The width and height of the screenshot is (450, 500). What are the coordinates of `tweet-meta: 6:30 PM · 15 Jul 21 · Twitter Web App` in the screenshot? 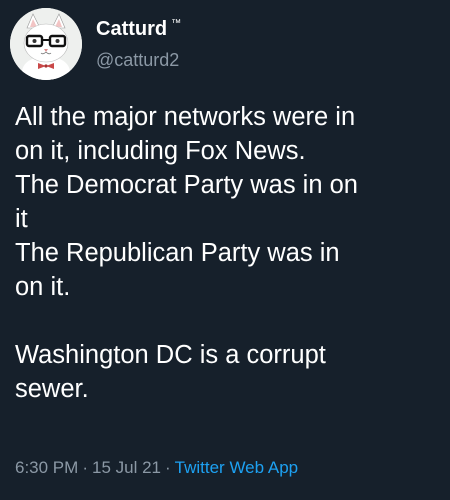 It's located at (156, 468).